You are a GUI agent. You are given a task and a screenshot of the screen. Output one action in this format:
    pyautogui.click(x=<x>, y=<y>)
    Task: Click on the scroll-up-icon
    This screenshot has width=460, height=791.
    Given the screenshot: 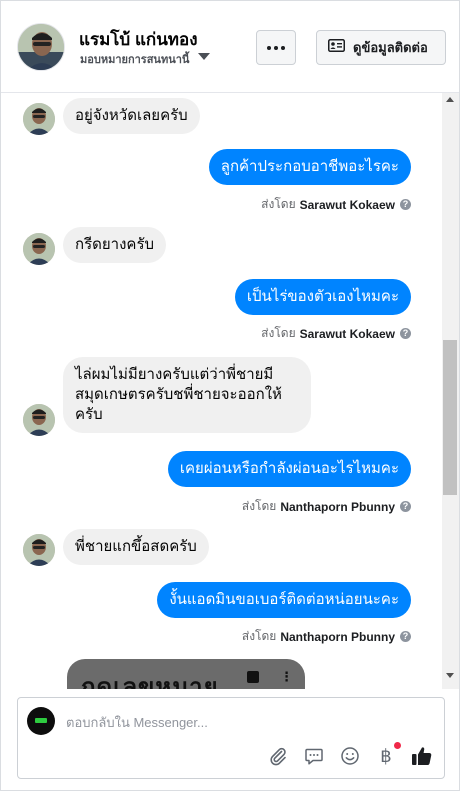 What is the action you would take?
    pyautogui.click(x=450, y=99)
    